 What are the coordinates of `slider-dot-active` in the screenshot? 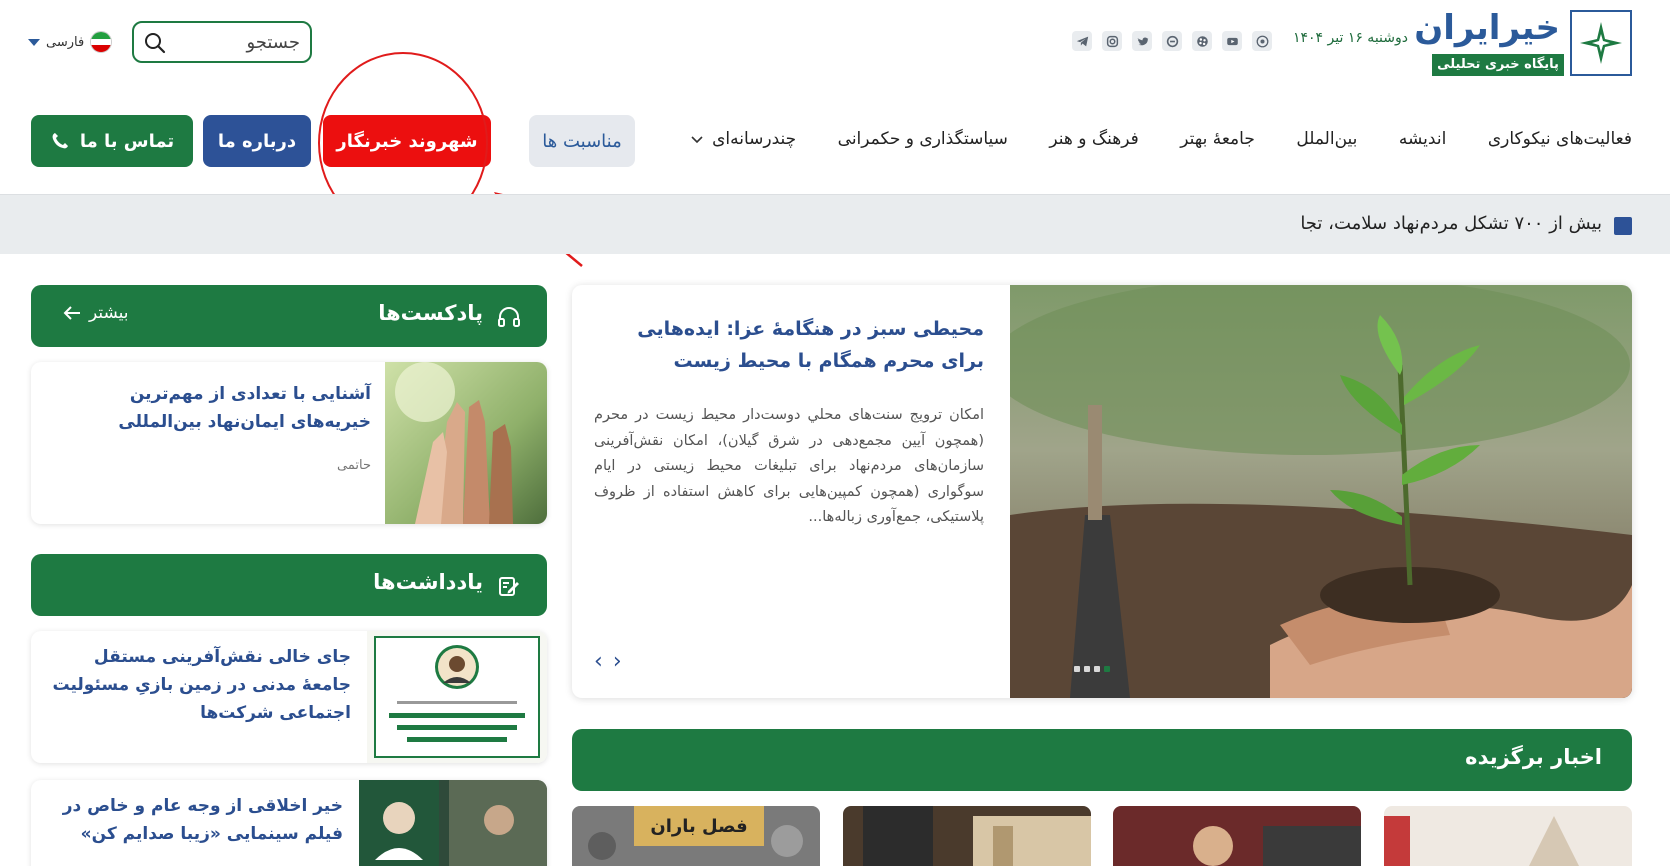 It's located at (1107, 669).